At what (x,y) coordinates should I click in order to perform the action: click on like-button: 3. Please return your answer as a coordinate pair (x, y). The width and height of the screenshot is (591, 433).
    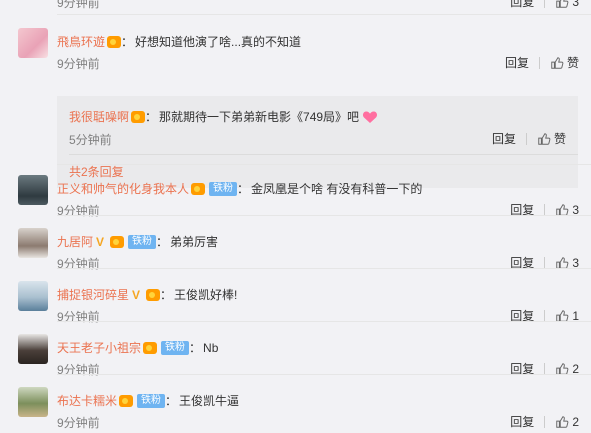
    Looking at the image, I should click on (567, 4).